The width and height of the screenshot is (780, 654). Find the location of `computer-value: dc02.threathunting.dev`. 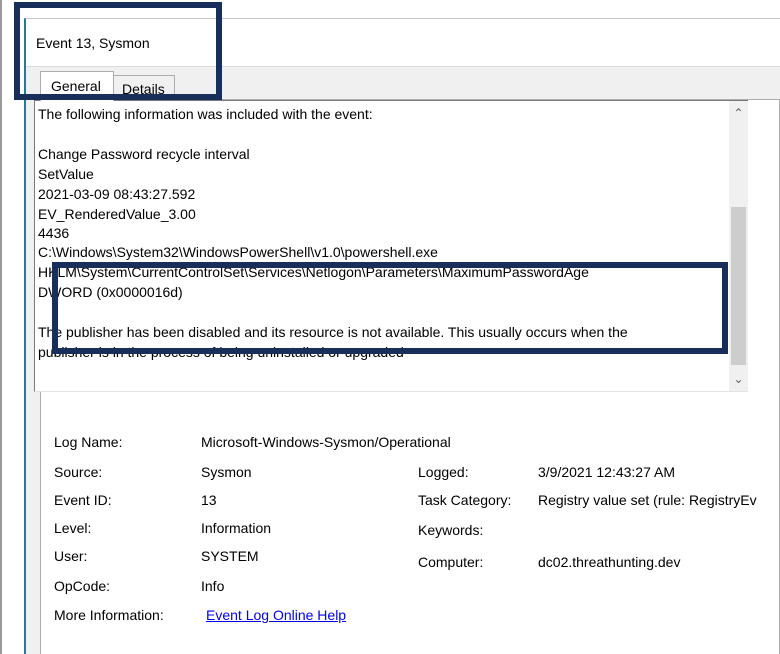

computer-value: dc02.threathunting.dev is located at coordinates (609, 562).